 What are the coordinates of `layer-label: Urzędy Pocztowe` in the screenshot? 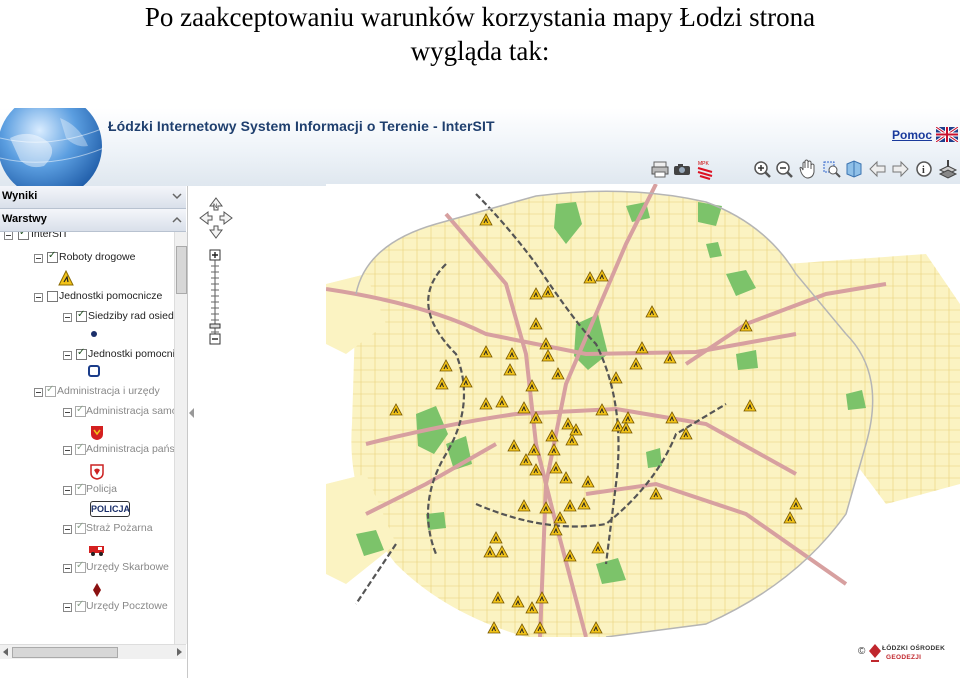 It's located at (127, 606).